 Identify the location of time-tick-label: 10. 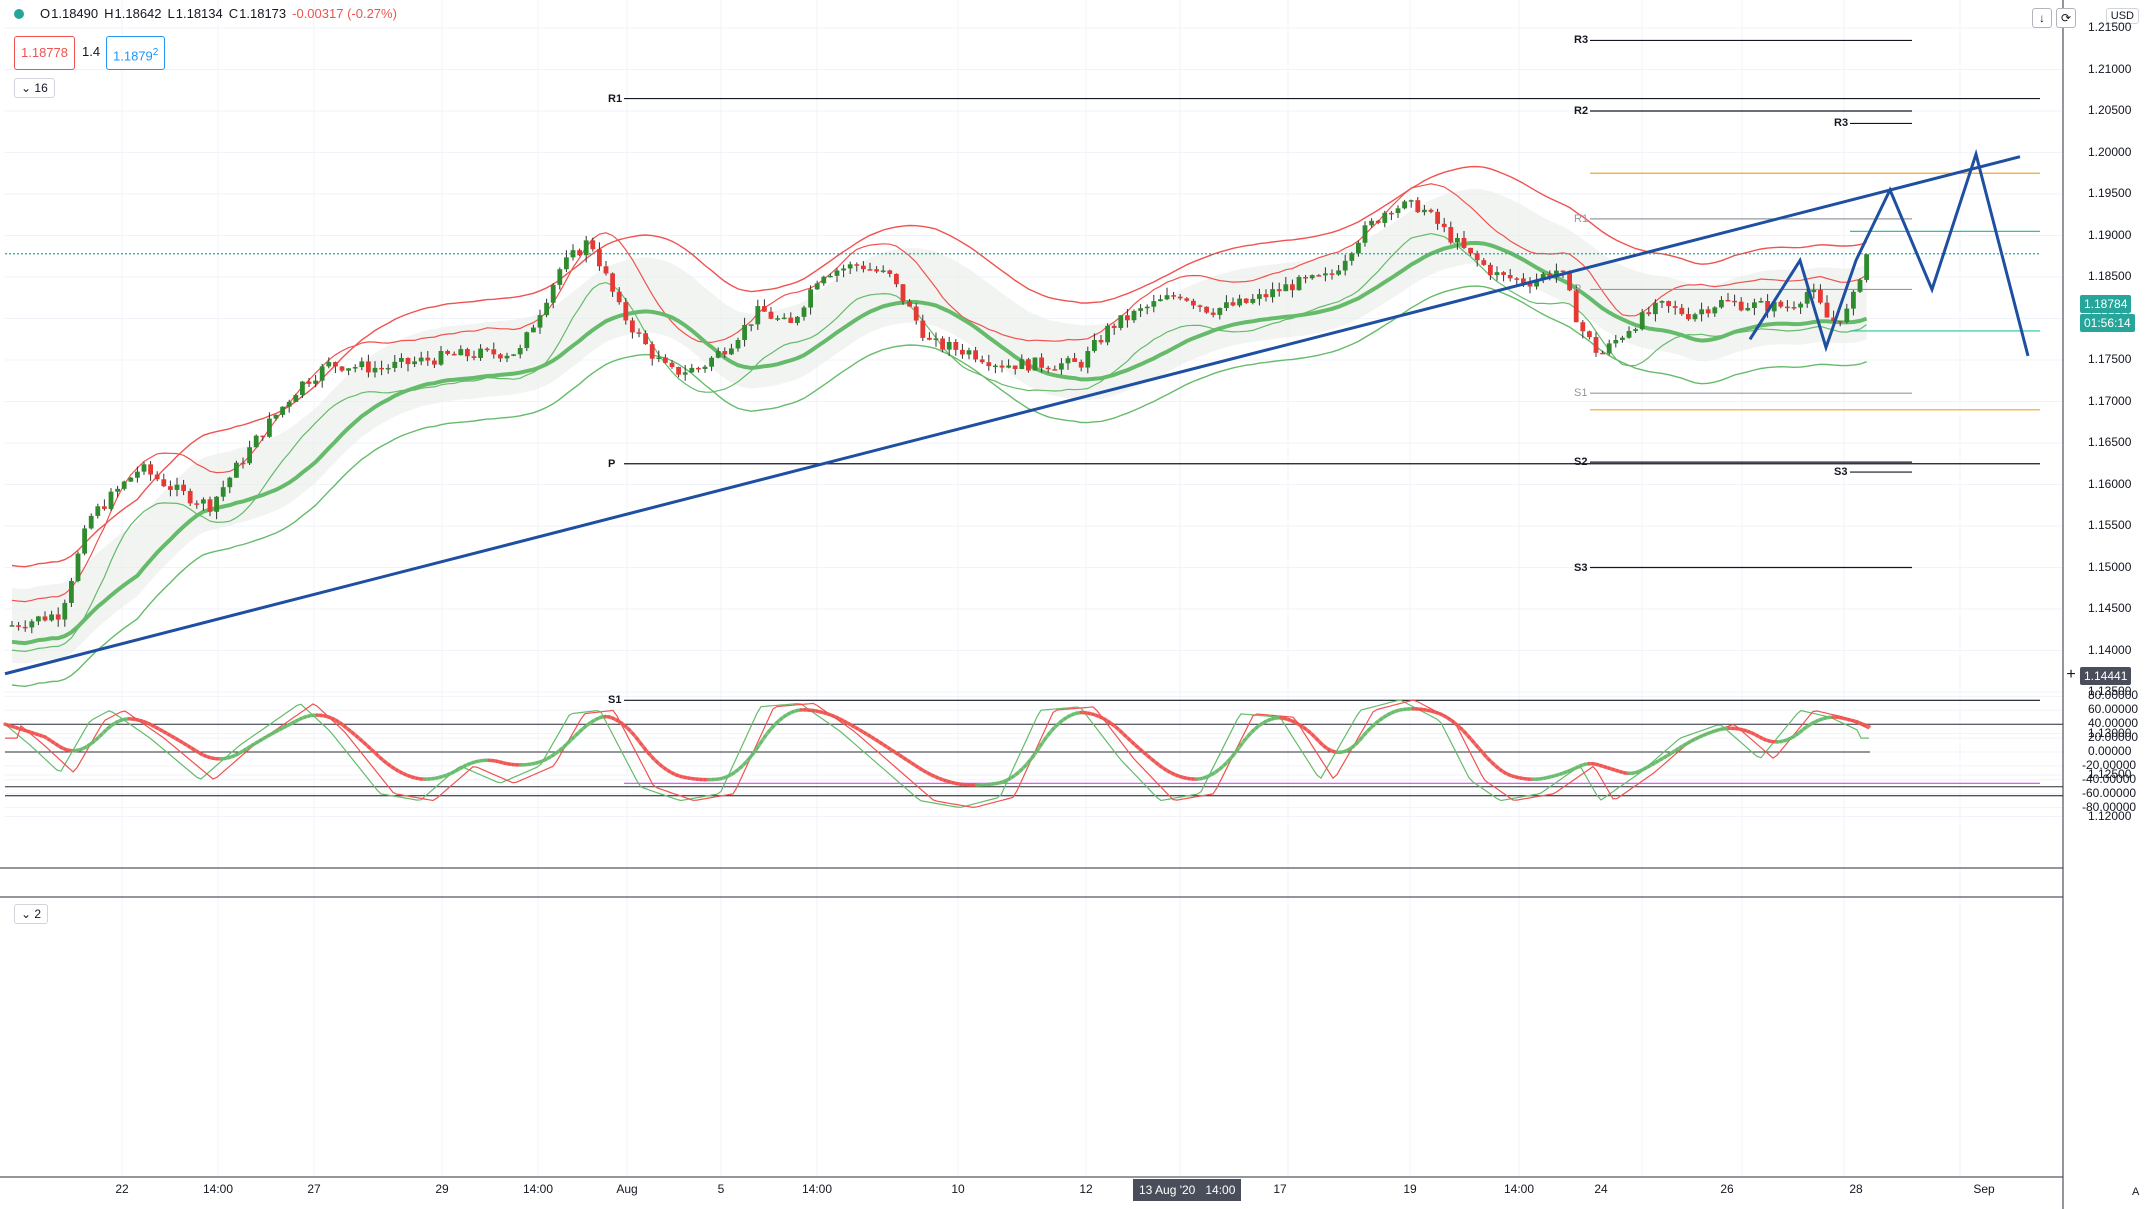
(958, 1189).